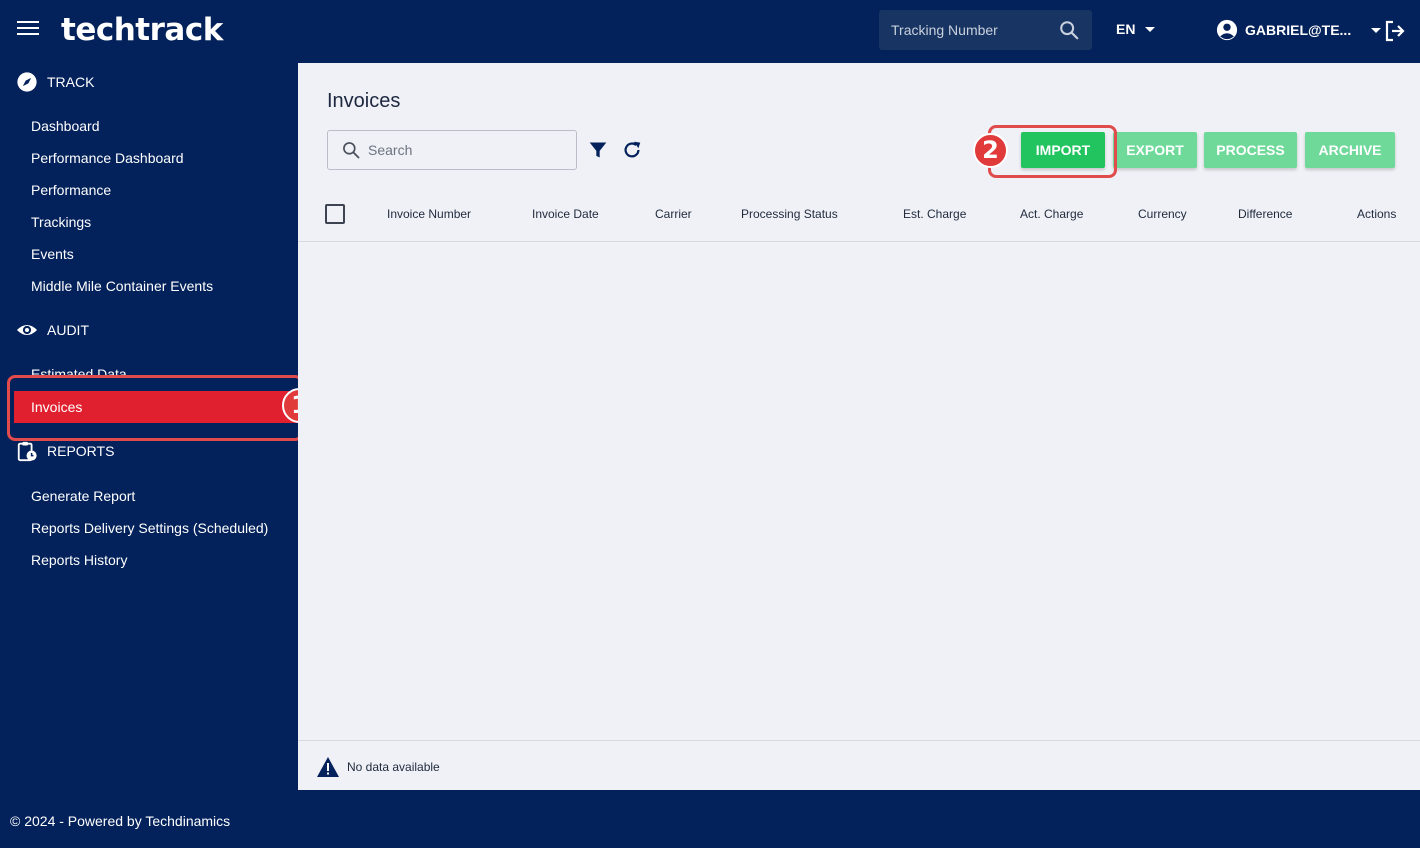 The height and width of the screenshot is (848, 1420). I want to click on sidebar-item-middle-mile: Middle Mile Container Events, so click(149, 286).